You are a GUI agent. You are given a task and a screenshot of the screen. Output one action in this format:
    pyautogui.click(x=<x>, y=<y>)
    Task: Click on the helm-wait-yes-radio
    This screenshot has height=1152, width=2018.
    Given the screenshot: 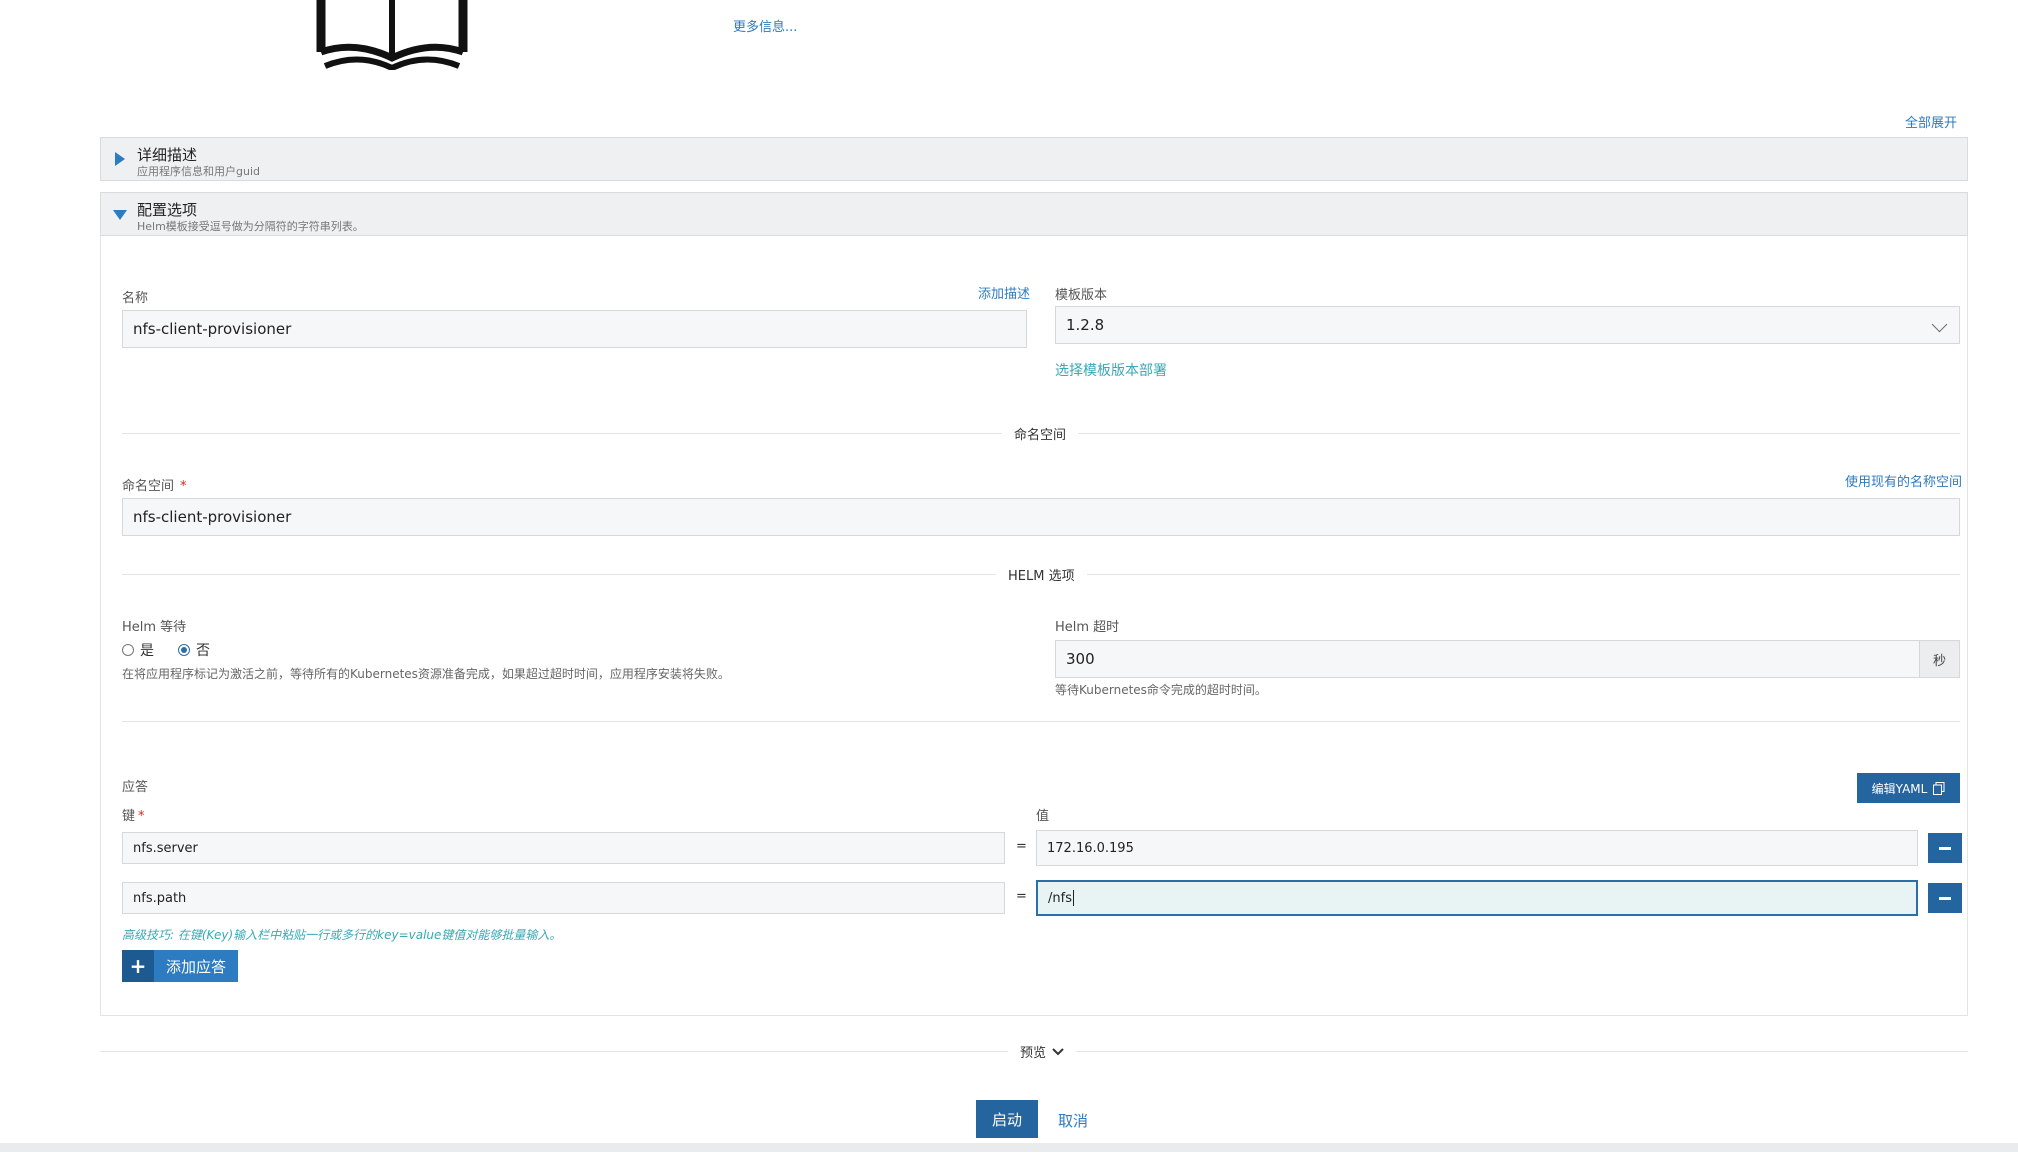 What is the action you would take?
    pyautogui.click(x=128, y=650)
    